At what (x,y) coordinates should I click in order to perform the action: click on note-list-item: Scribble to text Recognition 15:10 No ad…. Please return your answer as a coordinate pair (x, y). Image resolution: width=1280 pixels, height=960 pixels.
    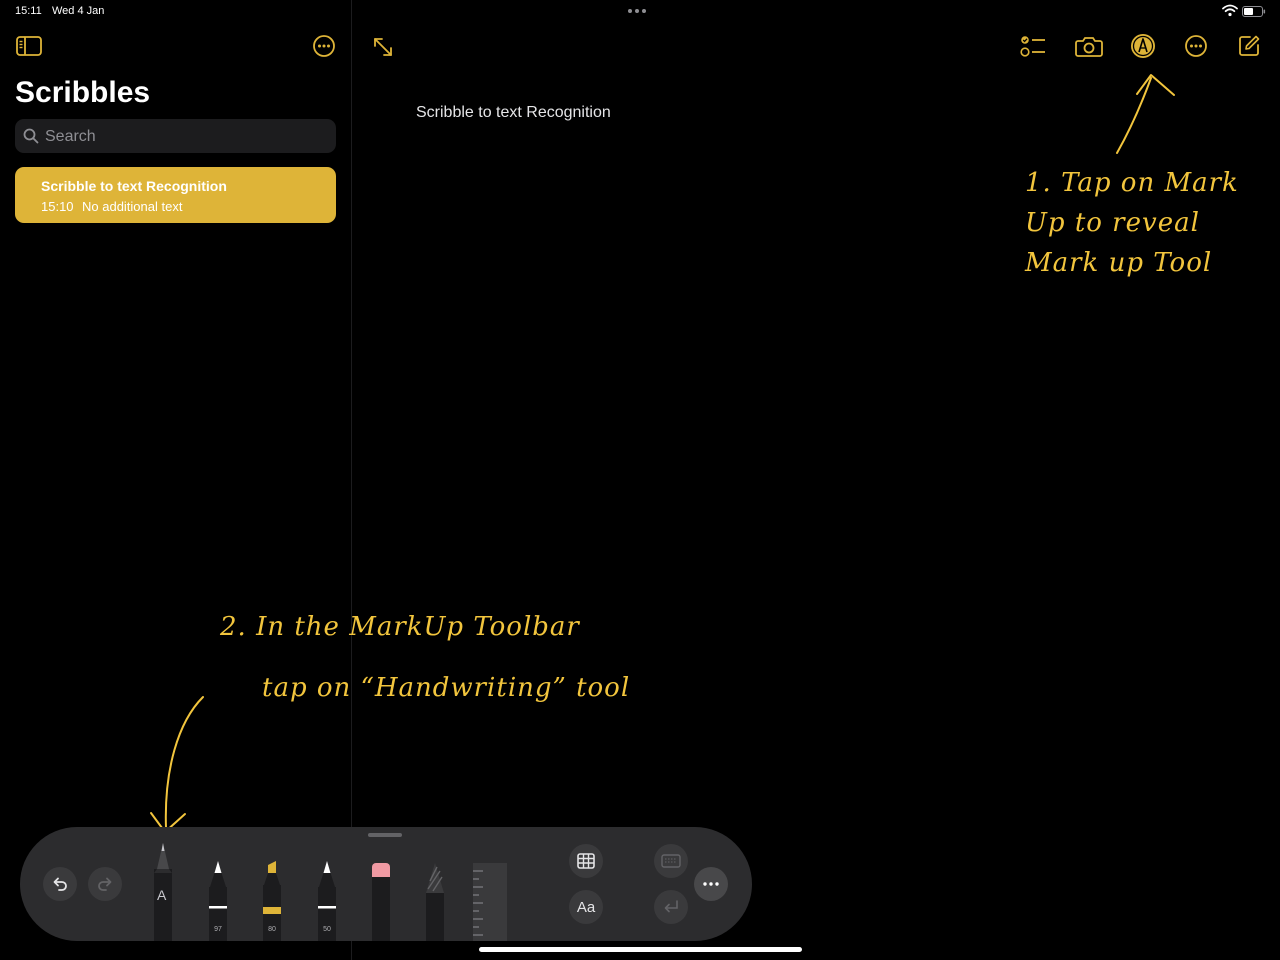
    Looking at the image, I should click on (175, 195).